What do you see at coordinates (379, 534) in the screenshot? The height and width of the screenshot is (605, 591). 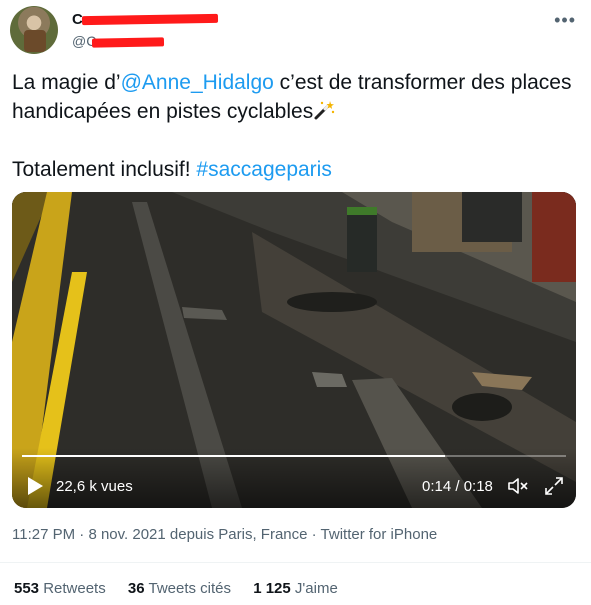 I see `tweet-source: Twitter for iPhone` at bounding box center [379, 534].